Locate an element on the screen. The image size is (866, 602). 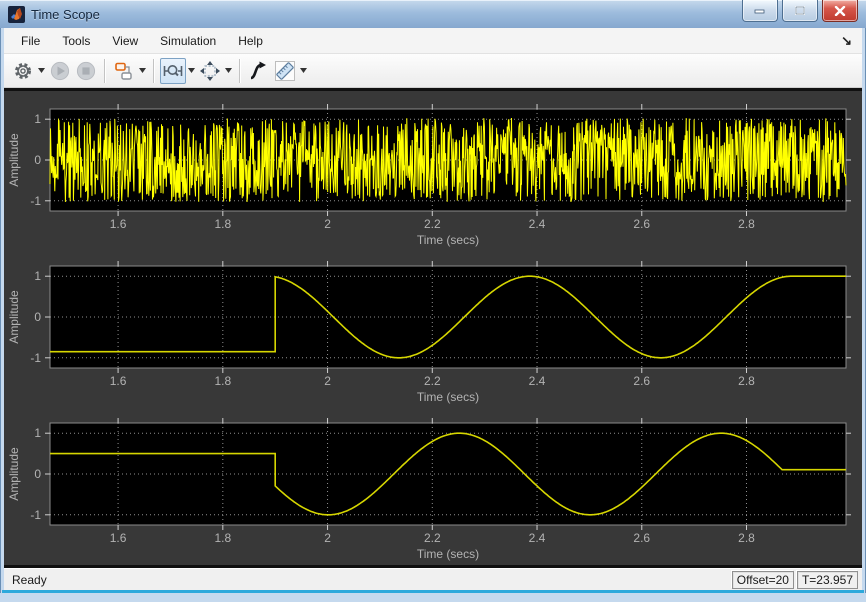
menu-help: Help is located at coordinates (250, 41).